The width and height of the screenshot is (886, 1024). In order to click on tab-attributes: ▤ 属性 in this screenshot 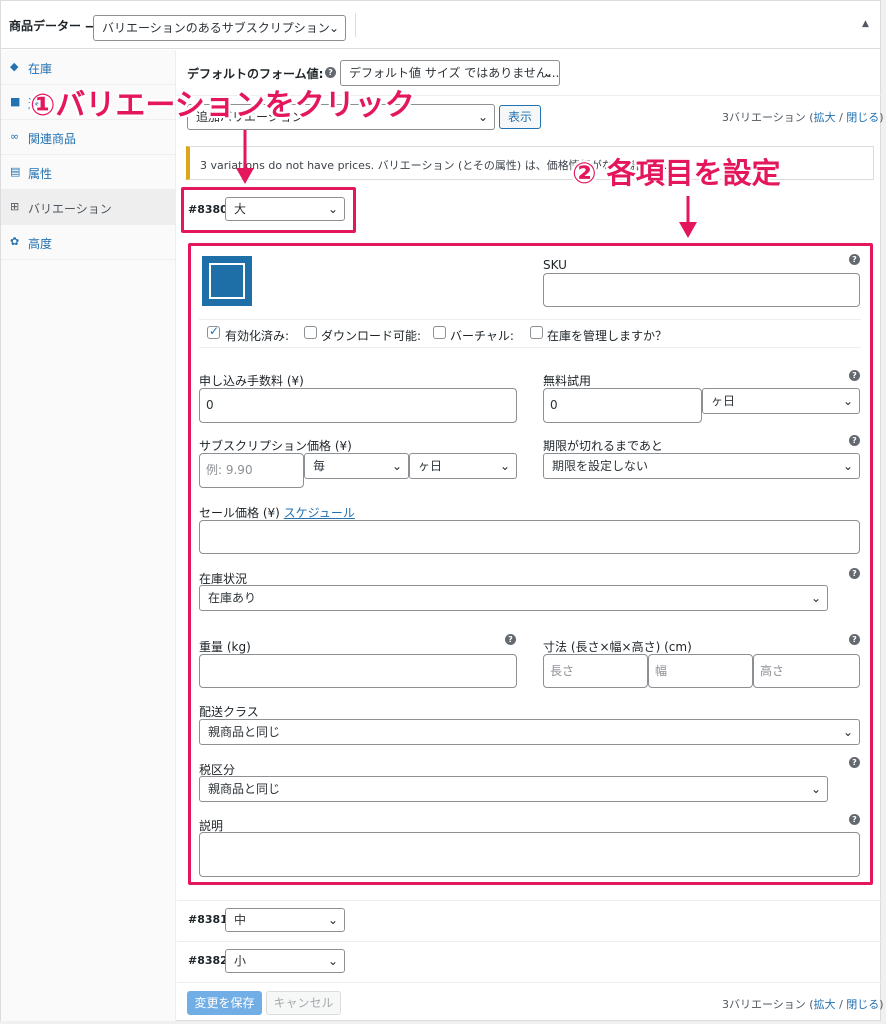, I will do `click(88, 172)`.